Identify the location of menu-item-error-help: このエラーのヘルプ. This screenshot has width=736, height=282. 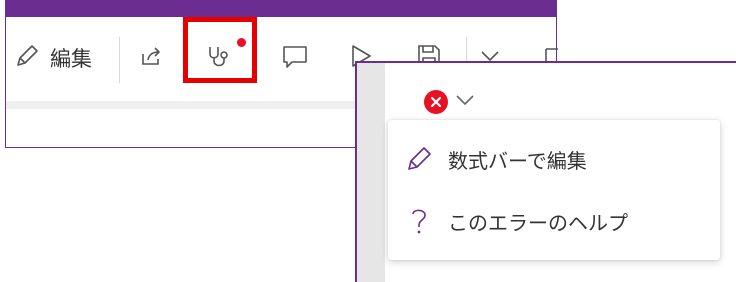
(554, 221).